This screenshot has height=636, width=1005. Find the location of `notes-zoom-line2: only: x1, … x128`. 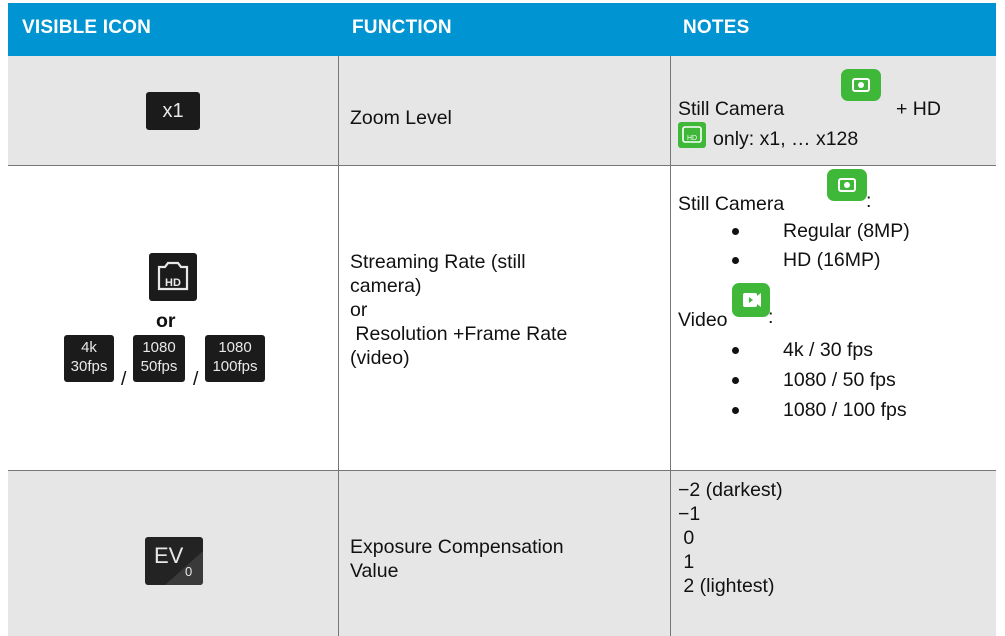

notes-zoom-line2: only: x1, … x128 is located at coordinates (786, 139).